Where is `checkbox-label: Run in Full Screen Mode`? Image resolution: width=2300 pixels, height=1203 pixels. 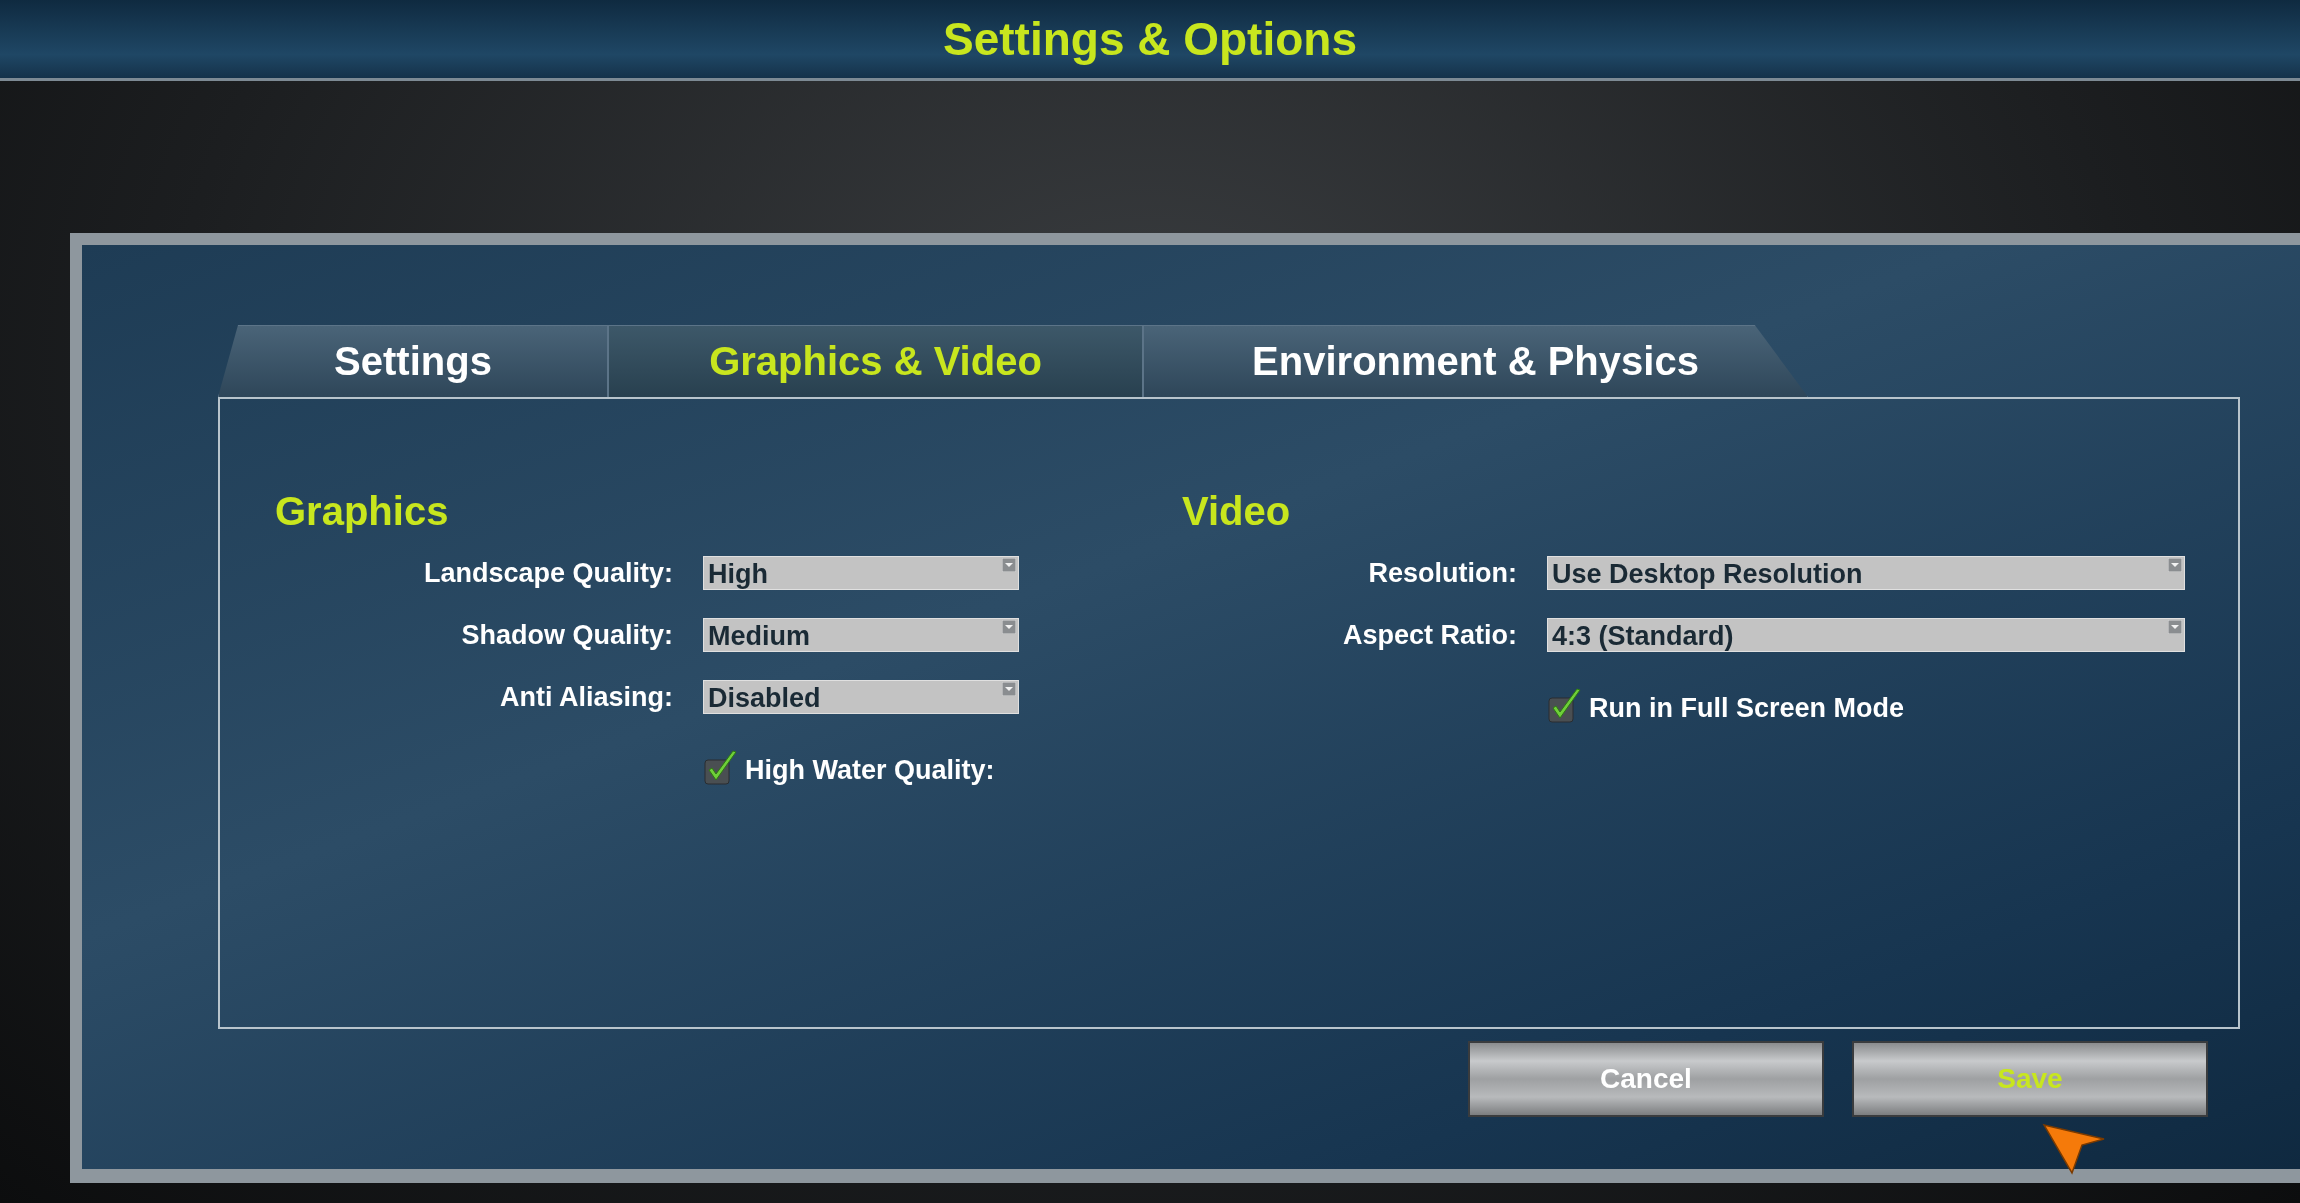
checkbox-label: Run in Full Screen Mode is located at coordinates (1747, 708).